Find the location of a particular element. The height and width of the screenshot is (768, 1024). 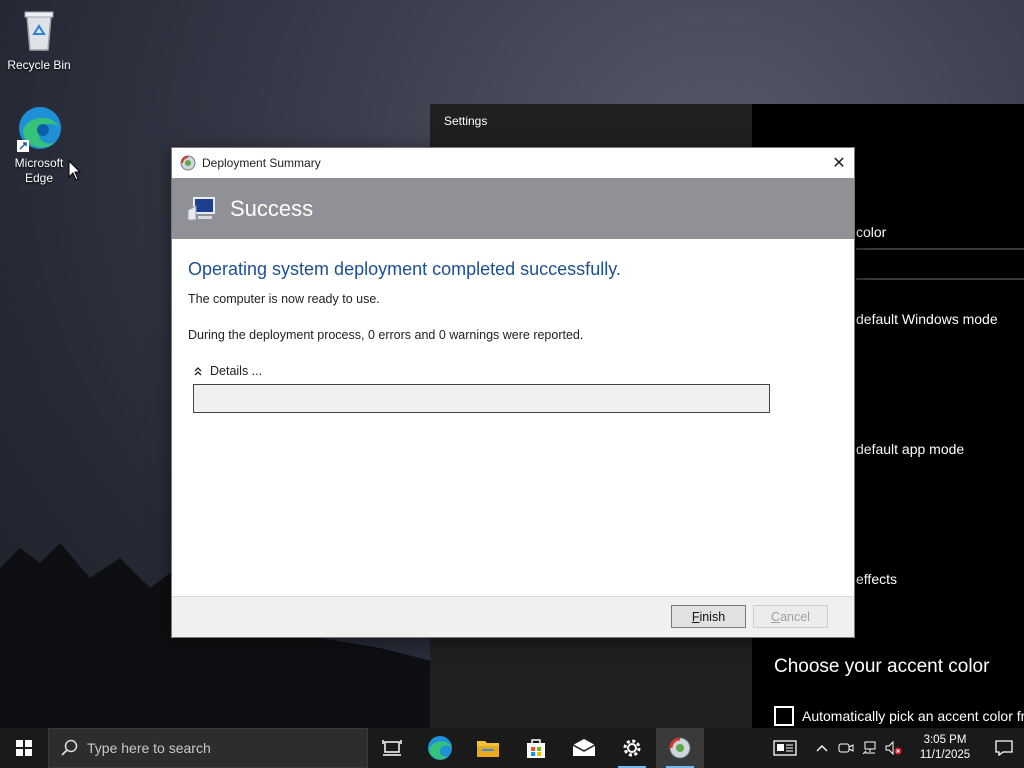

volume-muted-icon is located at coordinates (894, 748).